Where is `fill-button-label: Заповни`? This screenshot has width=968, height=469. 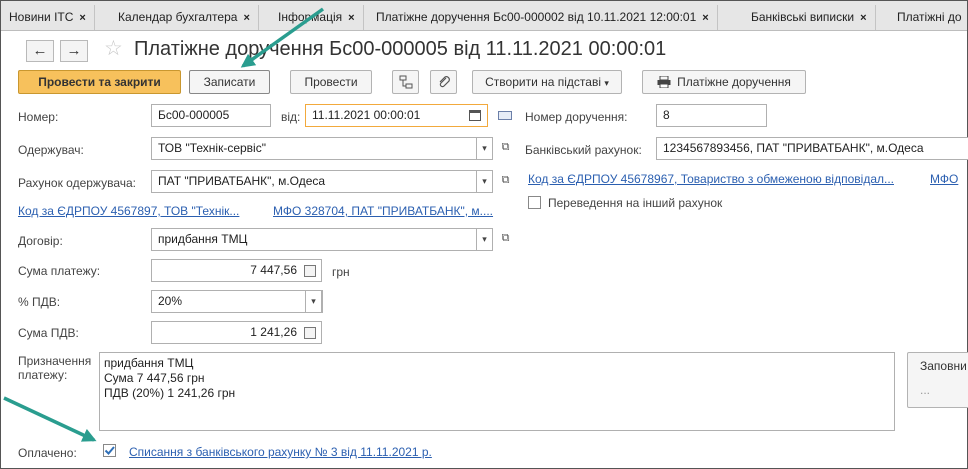 fill-button-label: Заповни is located at coordinates (943, 366).